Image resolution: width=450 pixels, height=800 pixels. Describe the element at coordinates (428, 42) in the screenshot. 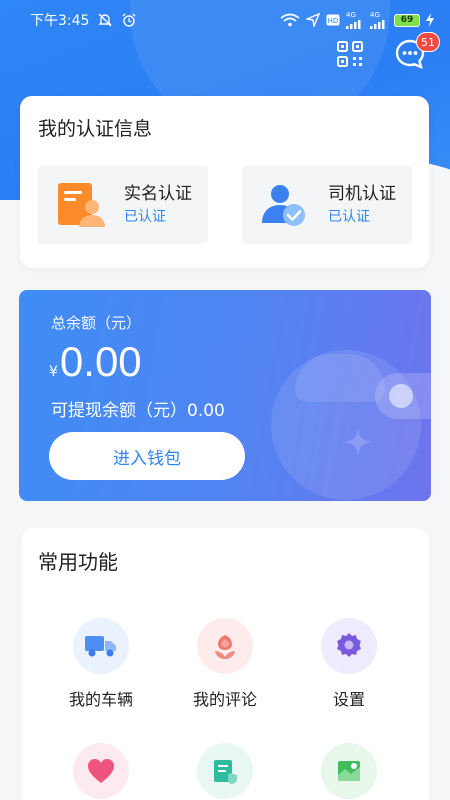

I see `message-count-badge: 51` at that location.